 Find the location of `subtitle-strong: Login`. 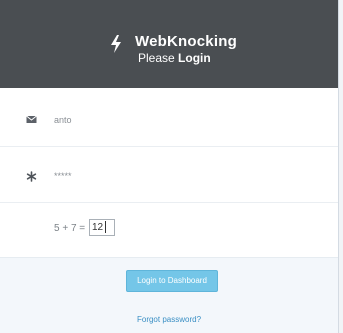

subtitle-strong: Login is located at coordinates (194, 58).